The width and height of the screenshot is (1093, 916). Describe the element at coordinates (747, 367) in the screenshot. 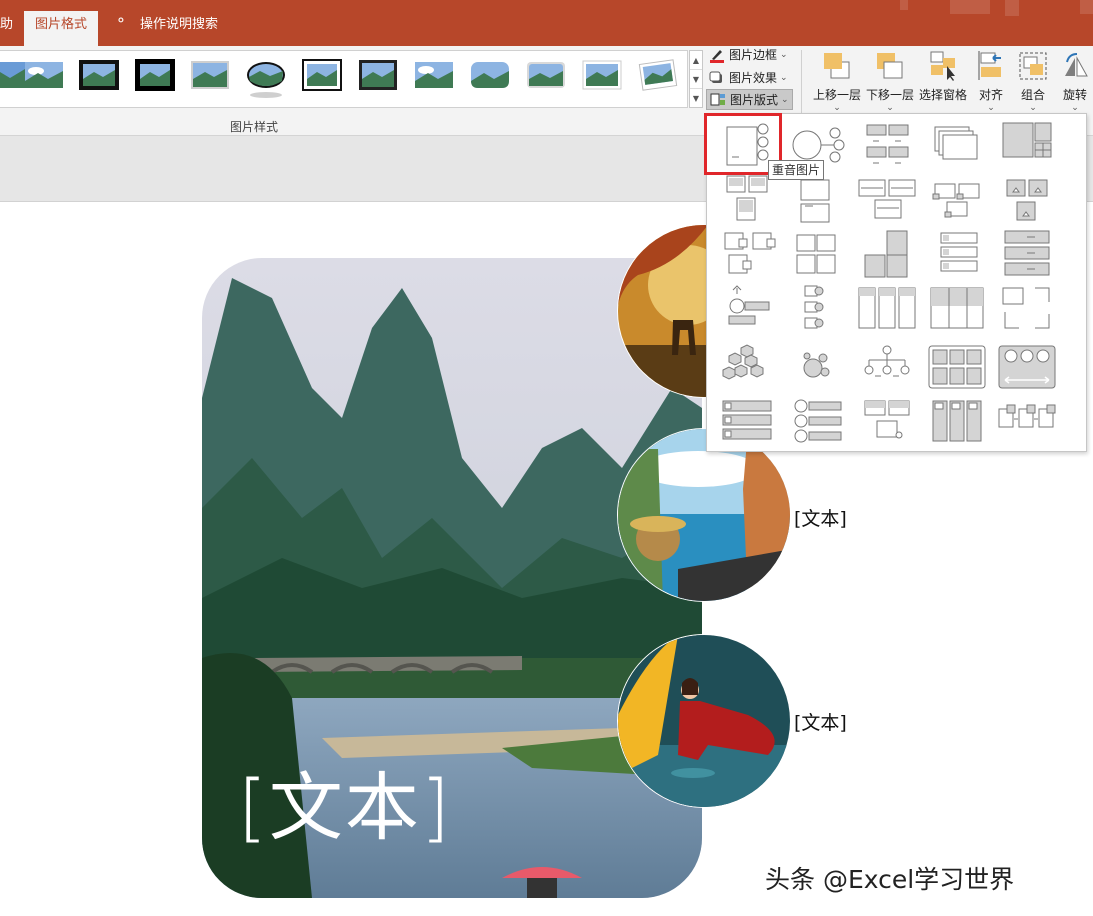

I see `layout-option-hexagon-cluster` at that location.